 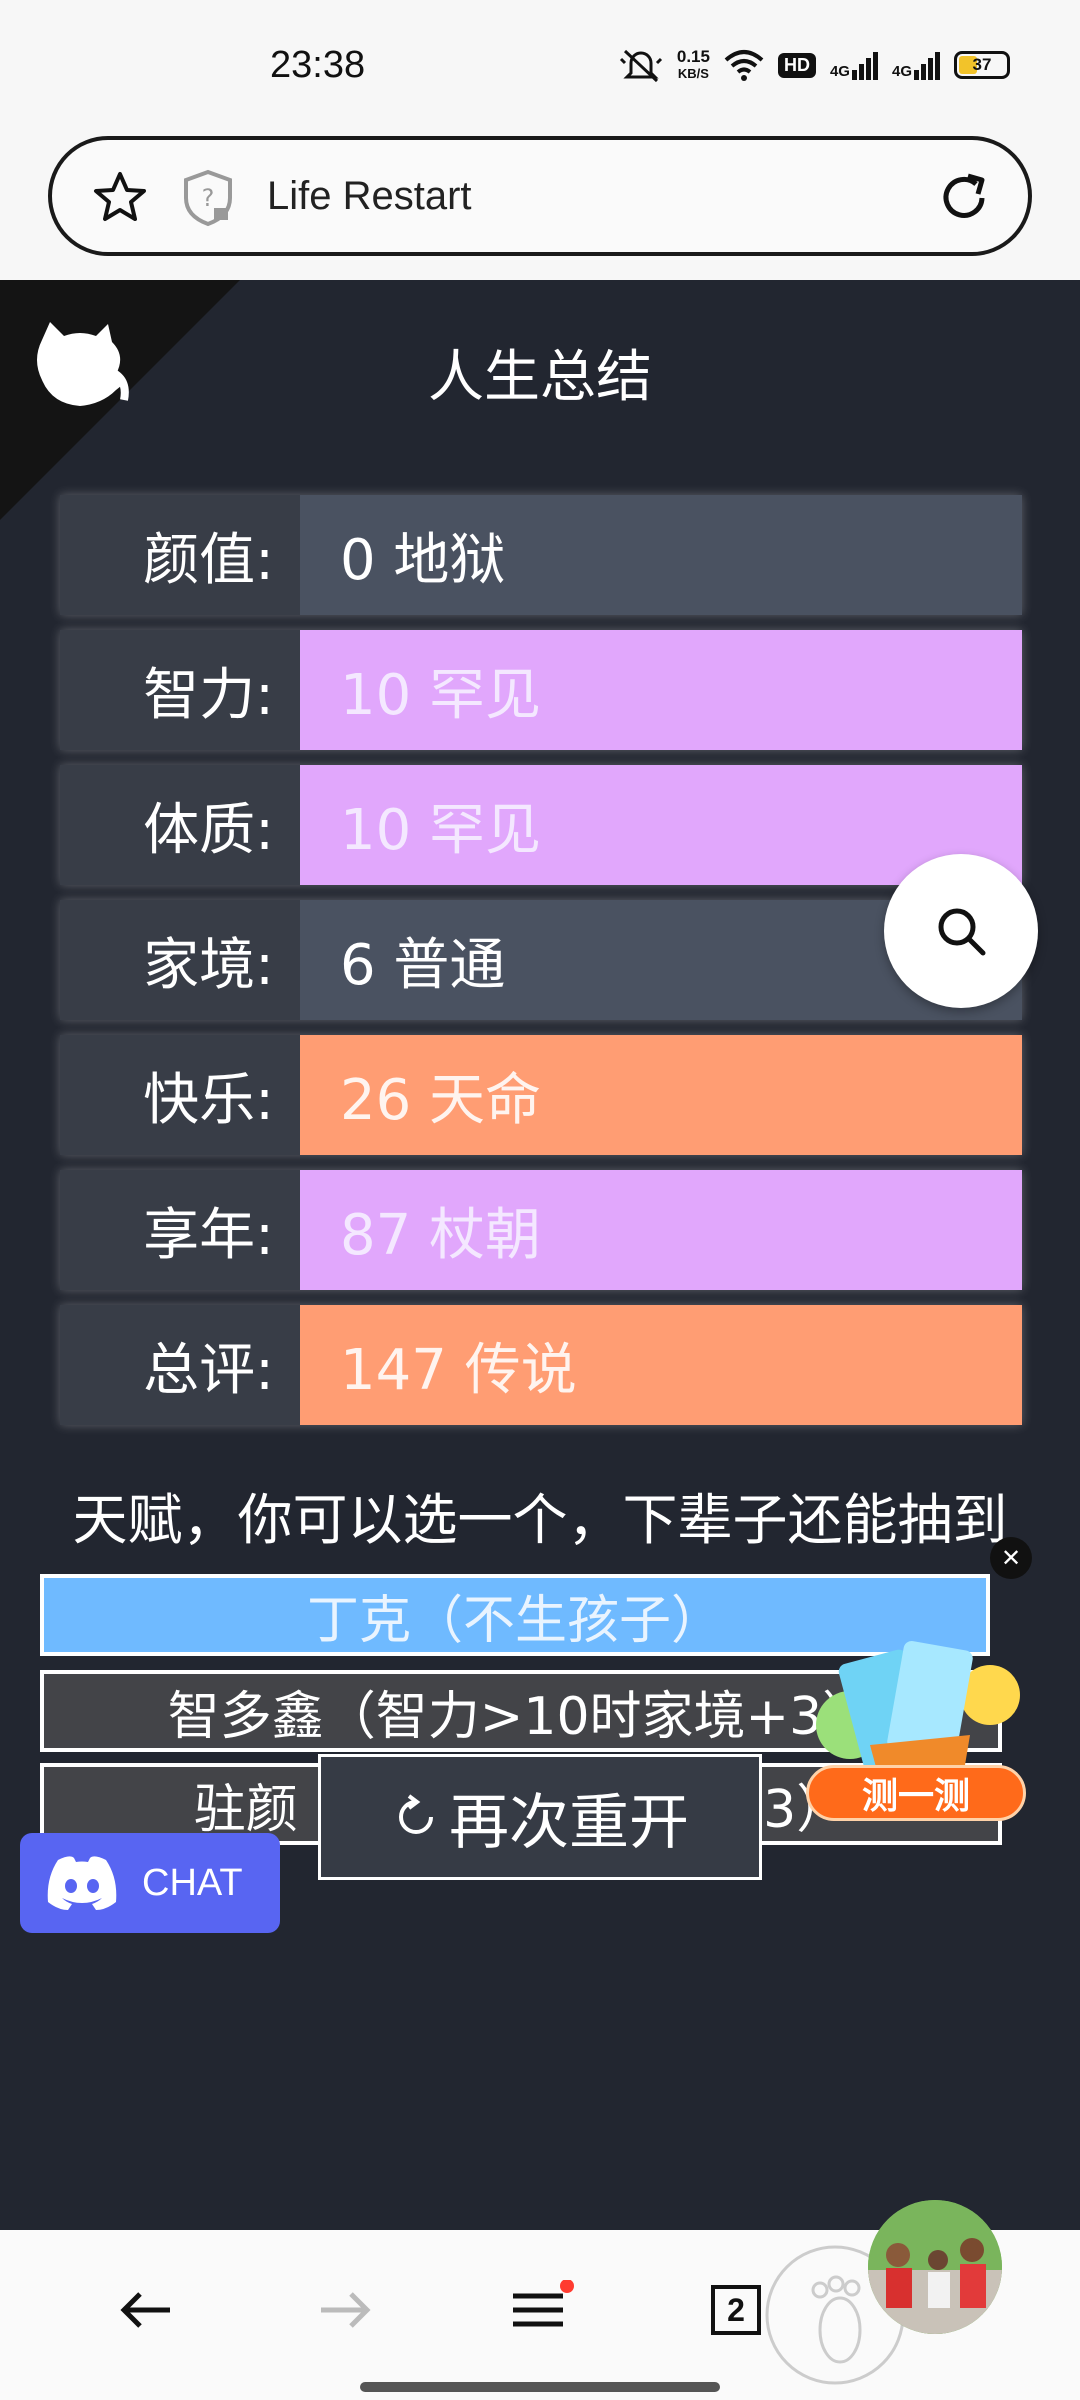 I want to click on restart-button: 再次重开, so click(x=540, y=1817).